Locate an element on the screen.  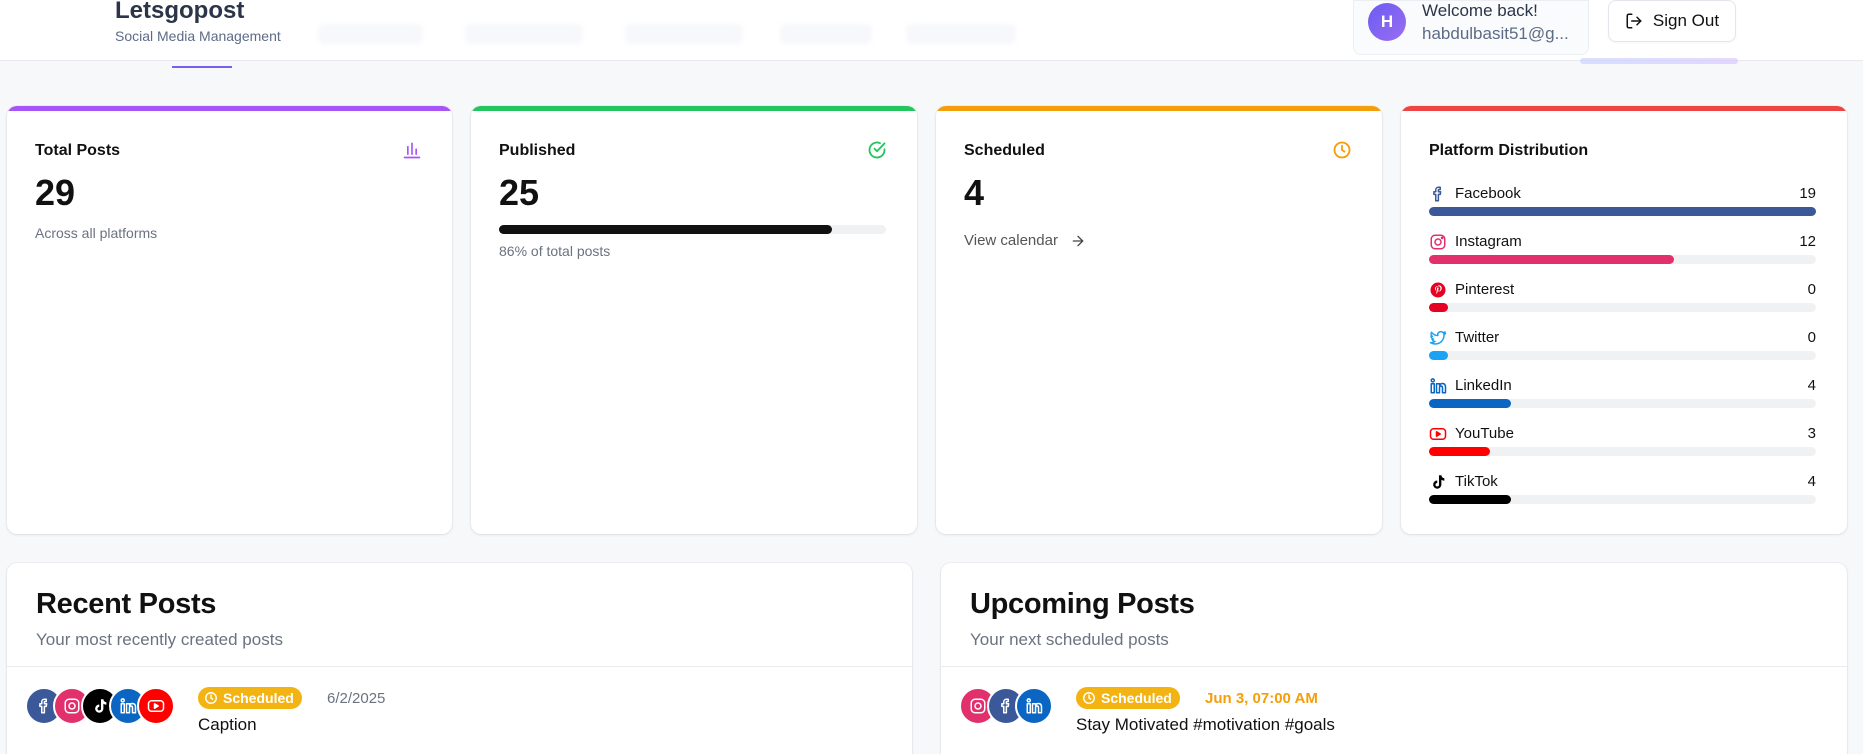
view-calendar-link: View calendar is located at coordinates (1025, 240).